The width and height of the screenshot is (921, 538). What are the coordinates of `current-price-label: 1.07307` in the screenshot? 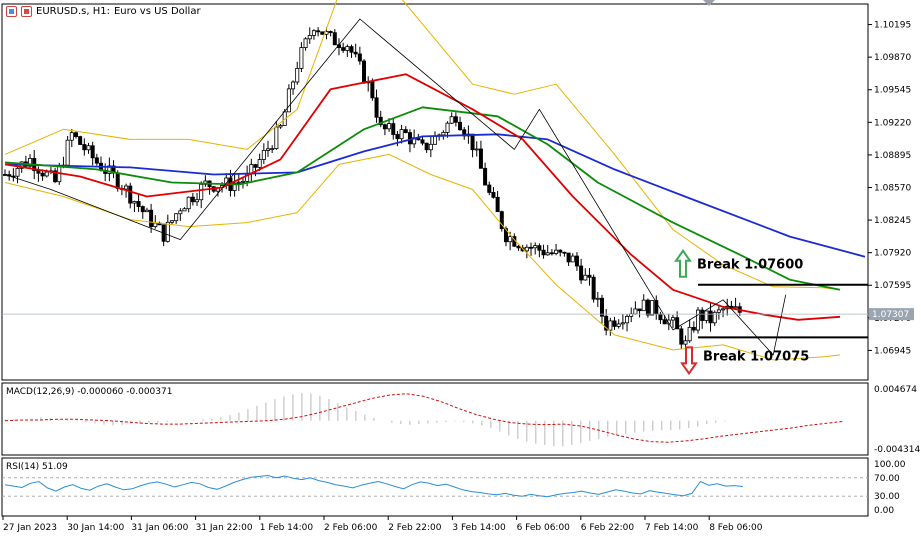 It's located at (890, 315).